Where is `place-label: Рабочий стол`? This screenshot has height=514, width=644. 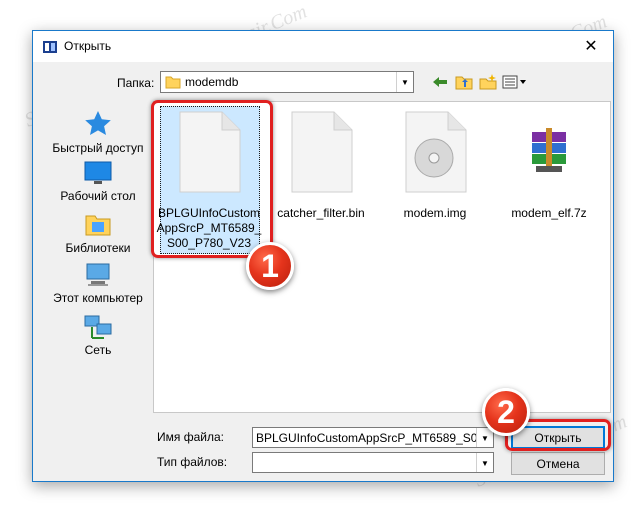
place-label: Рабочий стол is located at coordinates (98, 196).